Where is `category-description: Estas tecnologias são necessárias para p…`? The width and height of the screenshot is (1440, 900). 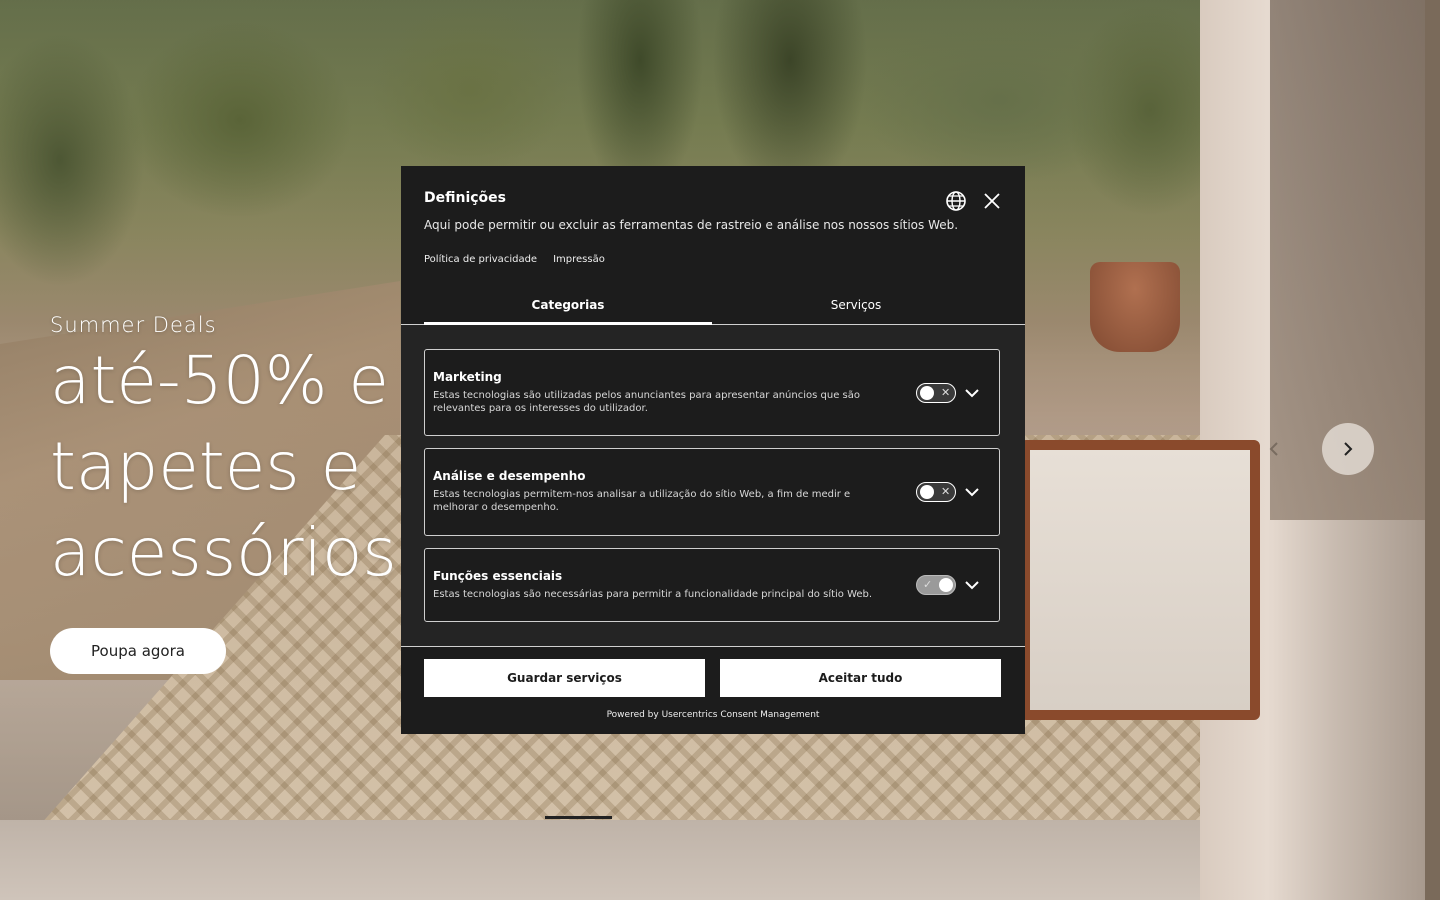 category-description: Estas tecnologias são necessárias para p… is located at coordinates (653, 594).